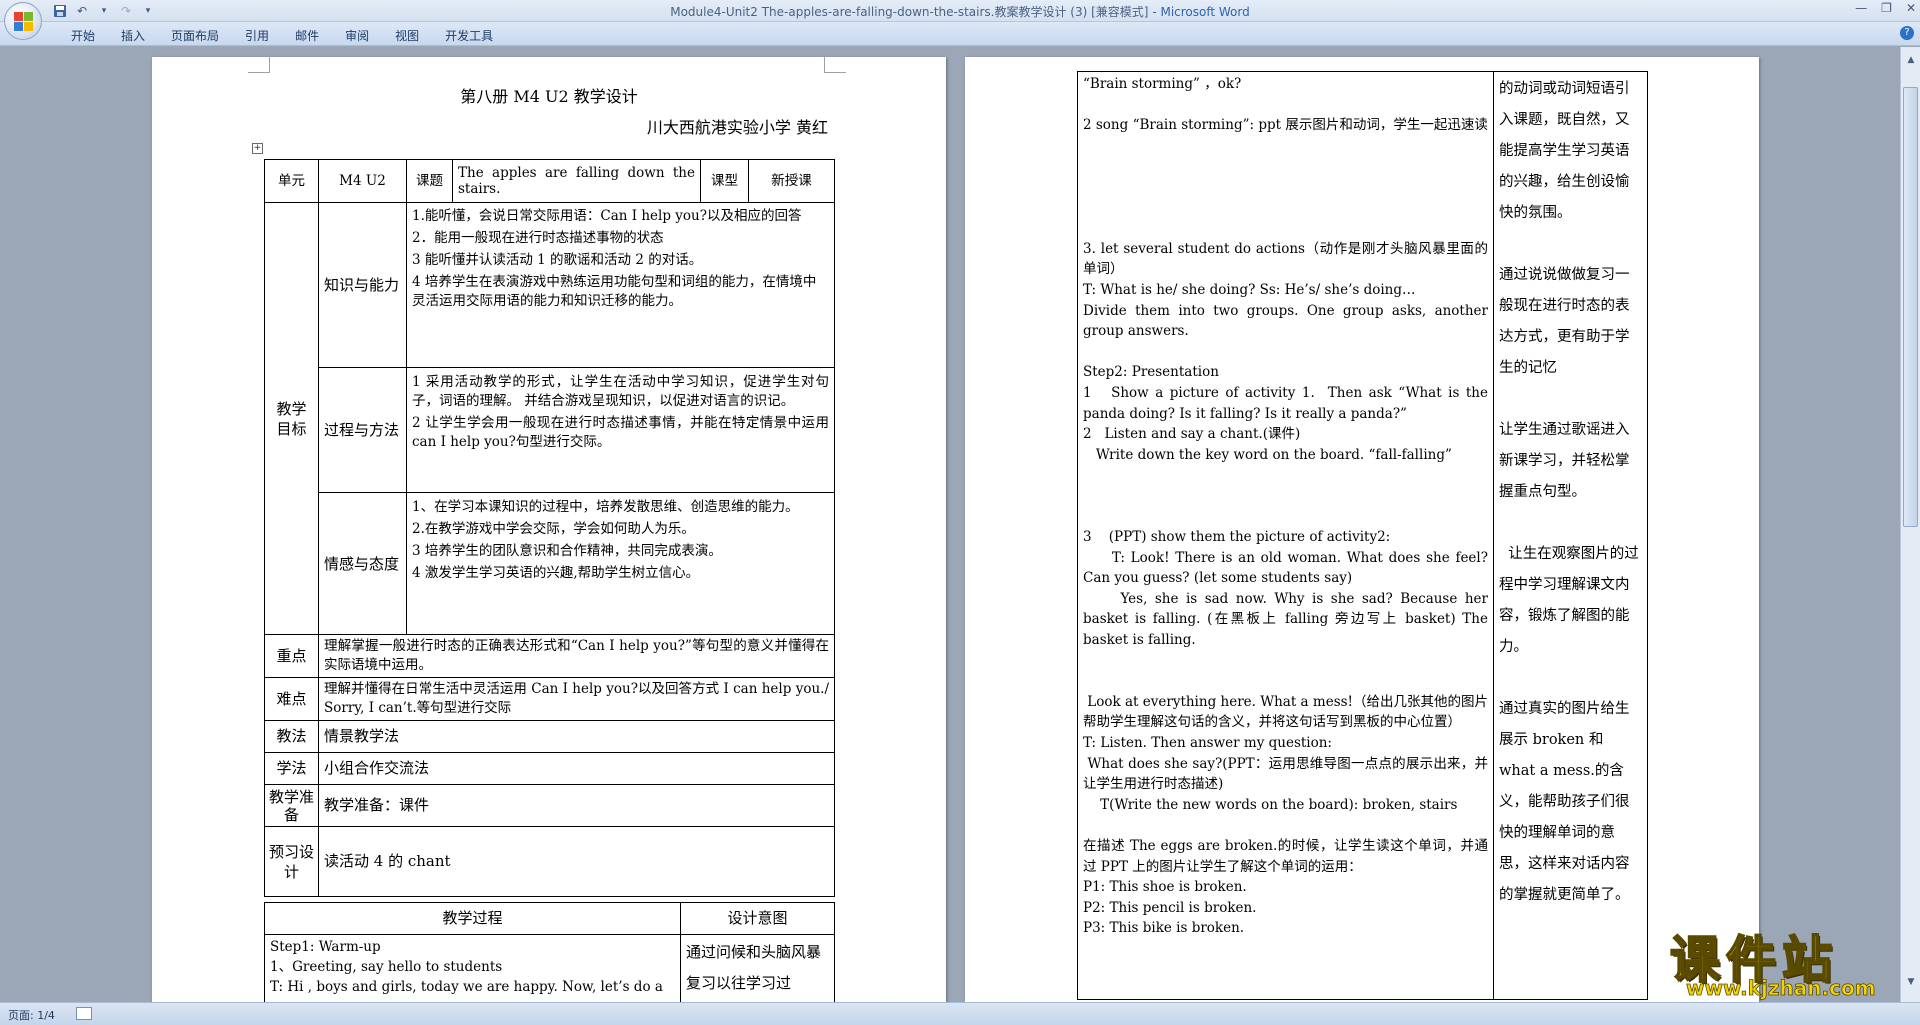 This screenshot has width=1920, height=1025. Describe the element at coordinates (549, 805) in the screenshot. I see `table-row: 教学准备 教学准备：课件` at that location.